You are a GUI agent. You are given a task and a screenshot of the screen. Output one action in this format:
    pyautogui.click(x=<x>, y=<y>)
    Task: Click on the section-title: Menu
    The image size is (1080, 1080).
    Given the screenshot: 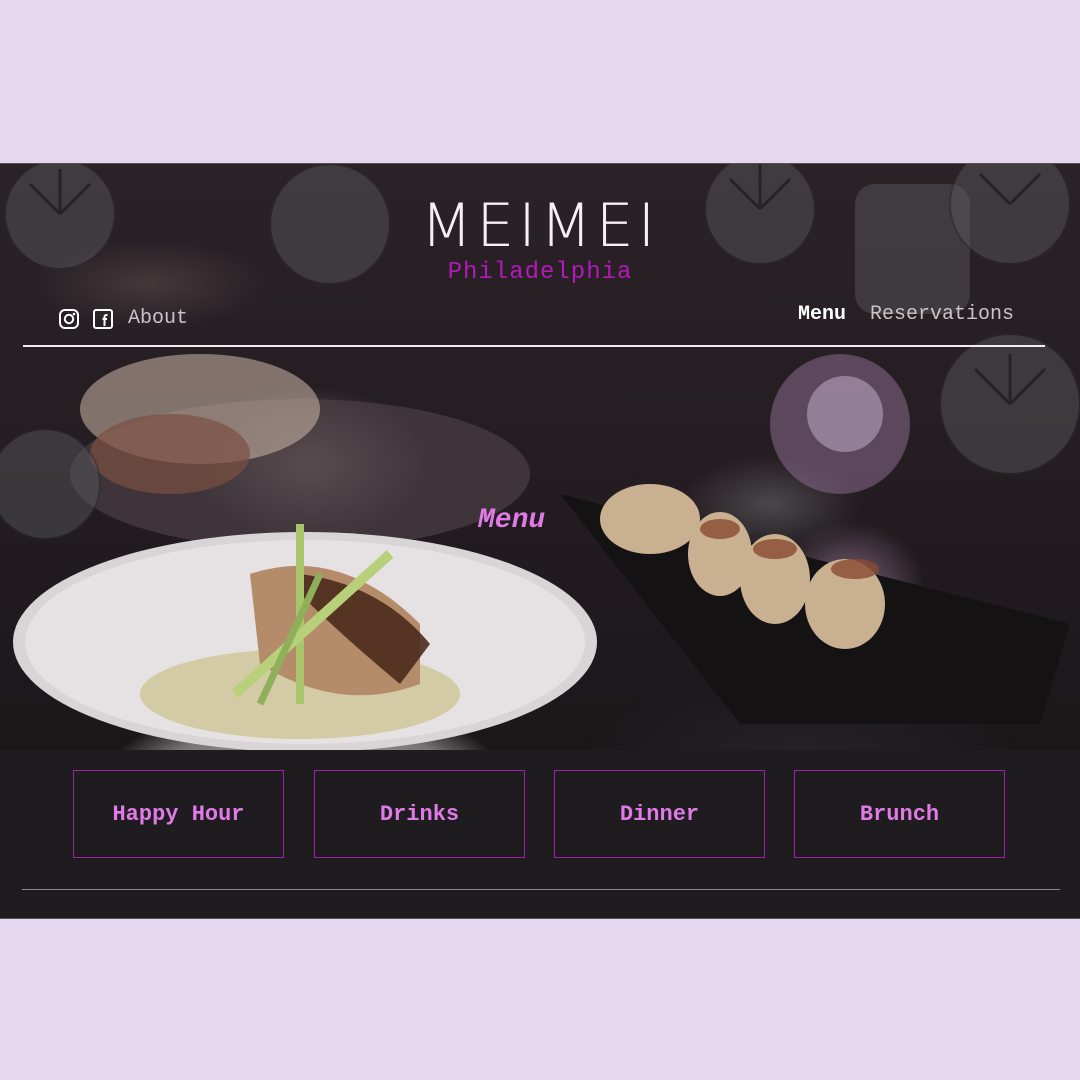 What is the action you would take?
    pyautogui.click(x=512, y=520)
    